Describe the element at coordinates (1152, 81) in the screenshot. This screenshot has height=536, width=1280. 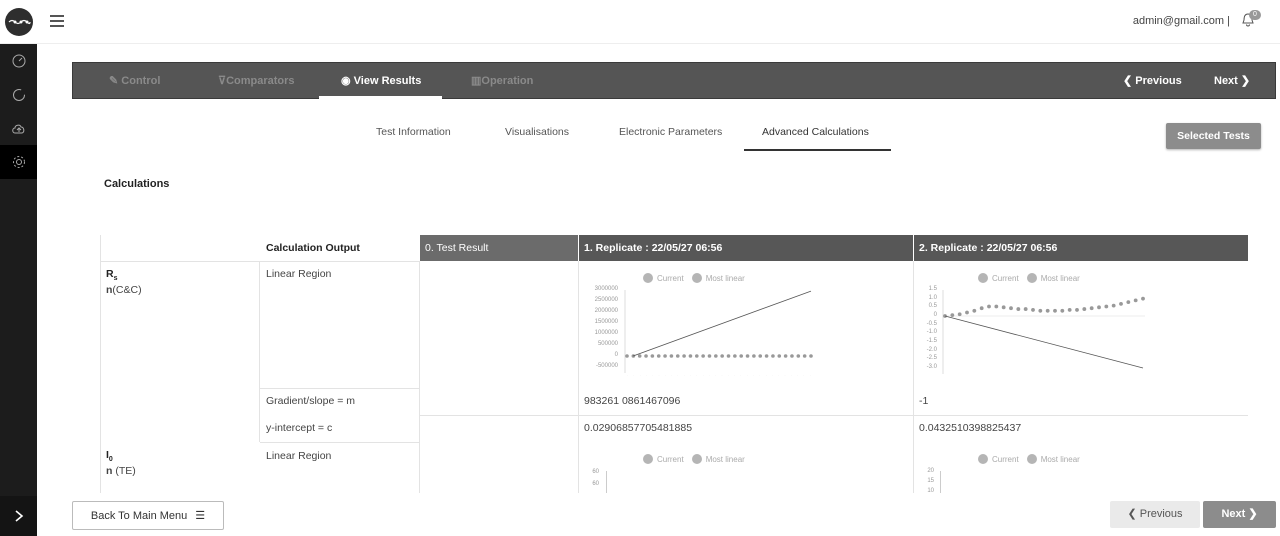
I see `top-previous-button: ❮ Previous` at that location.